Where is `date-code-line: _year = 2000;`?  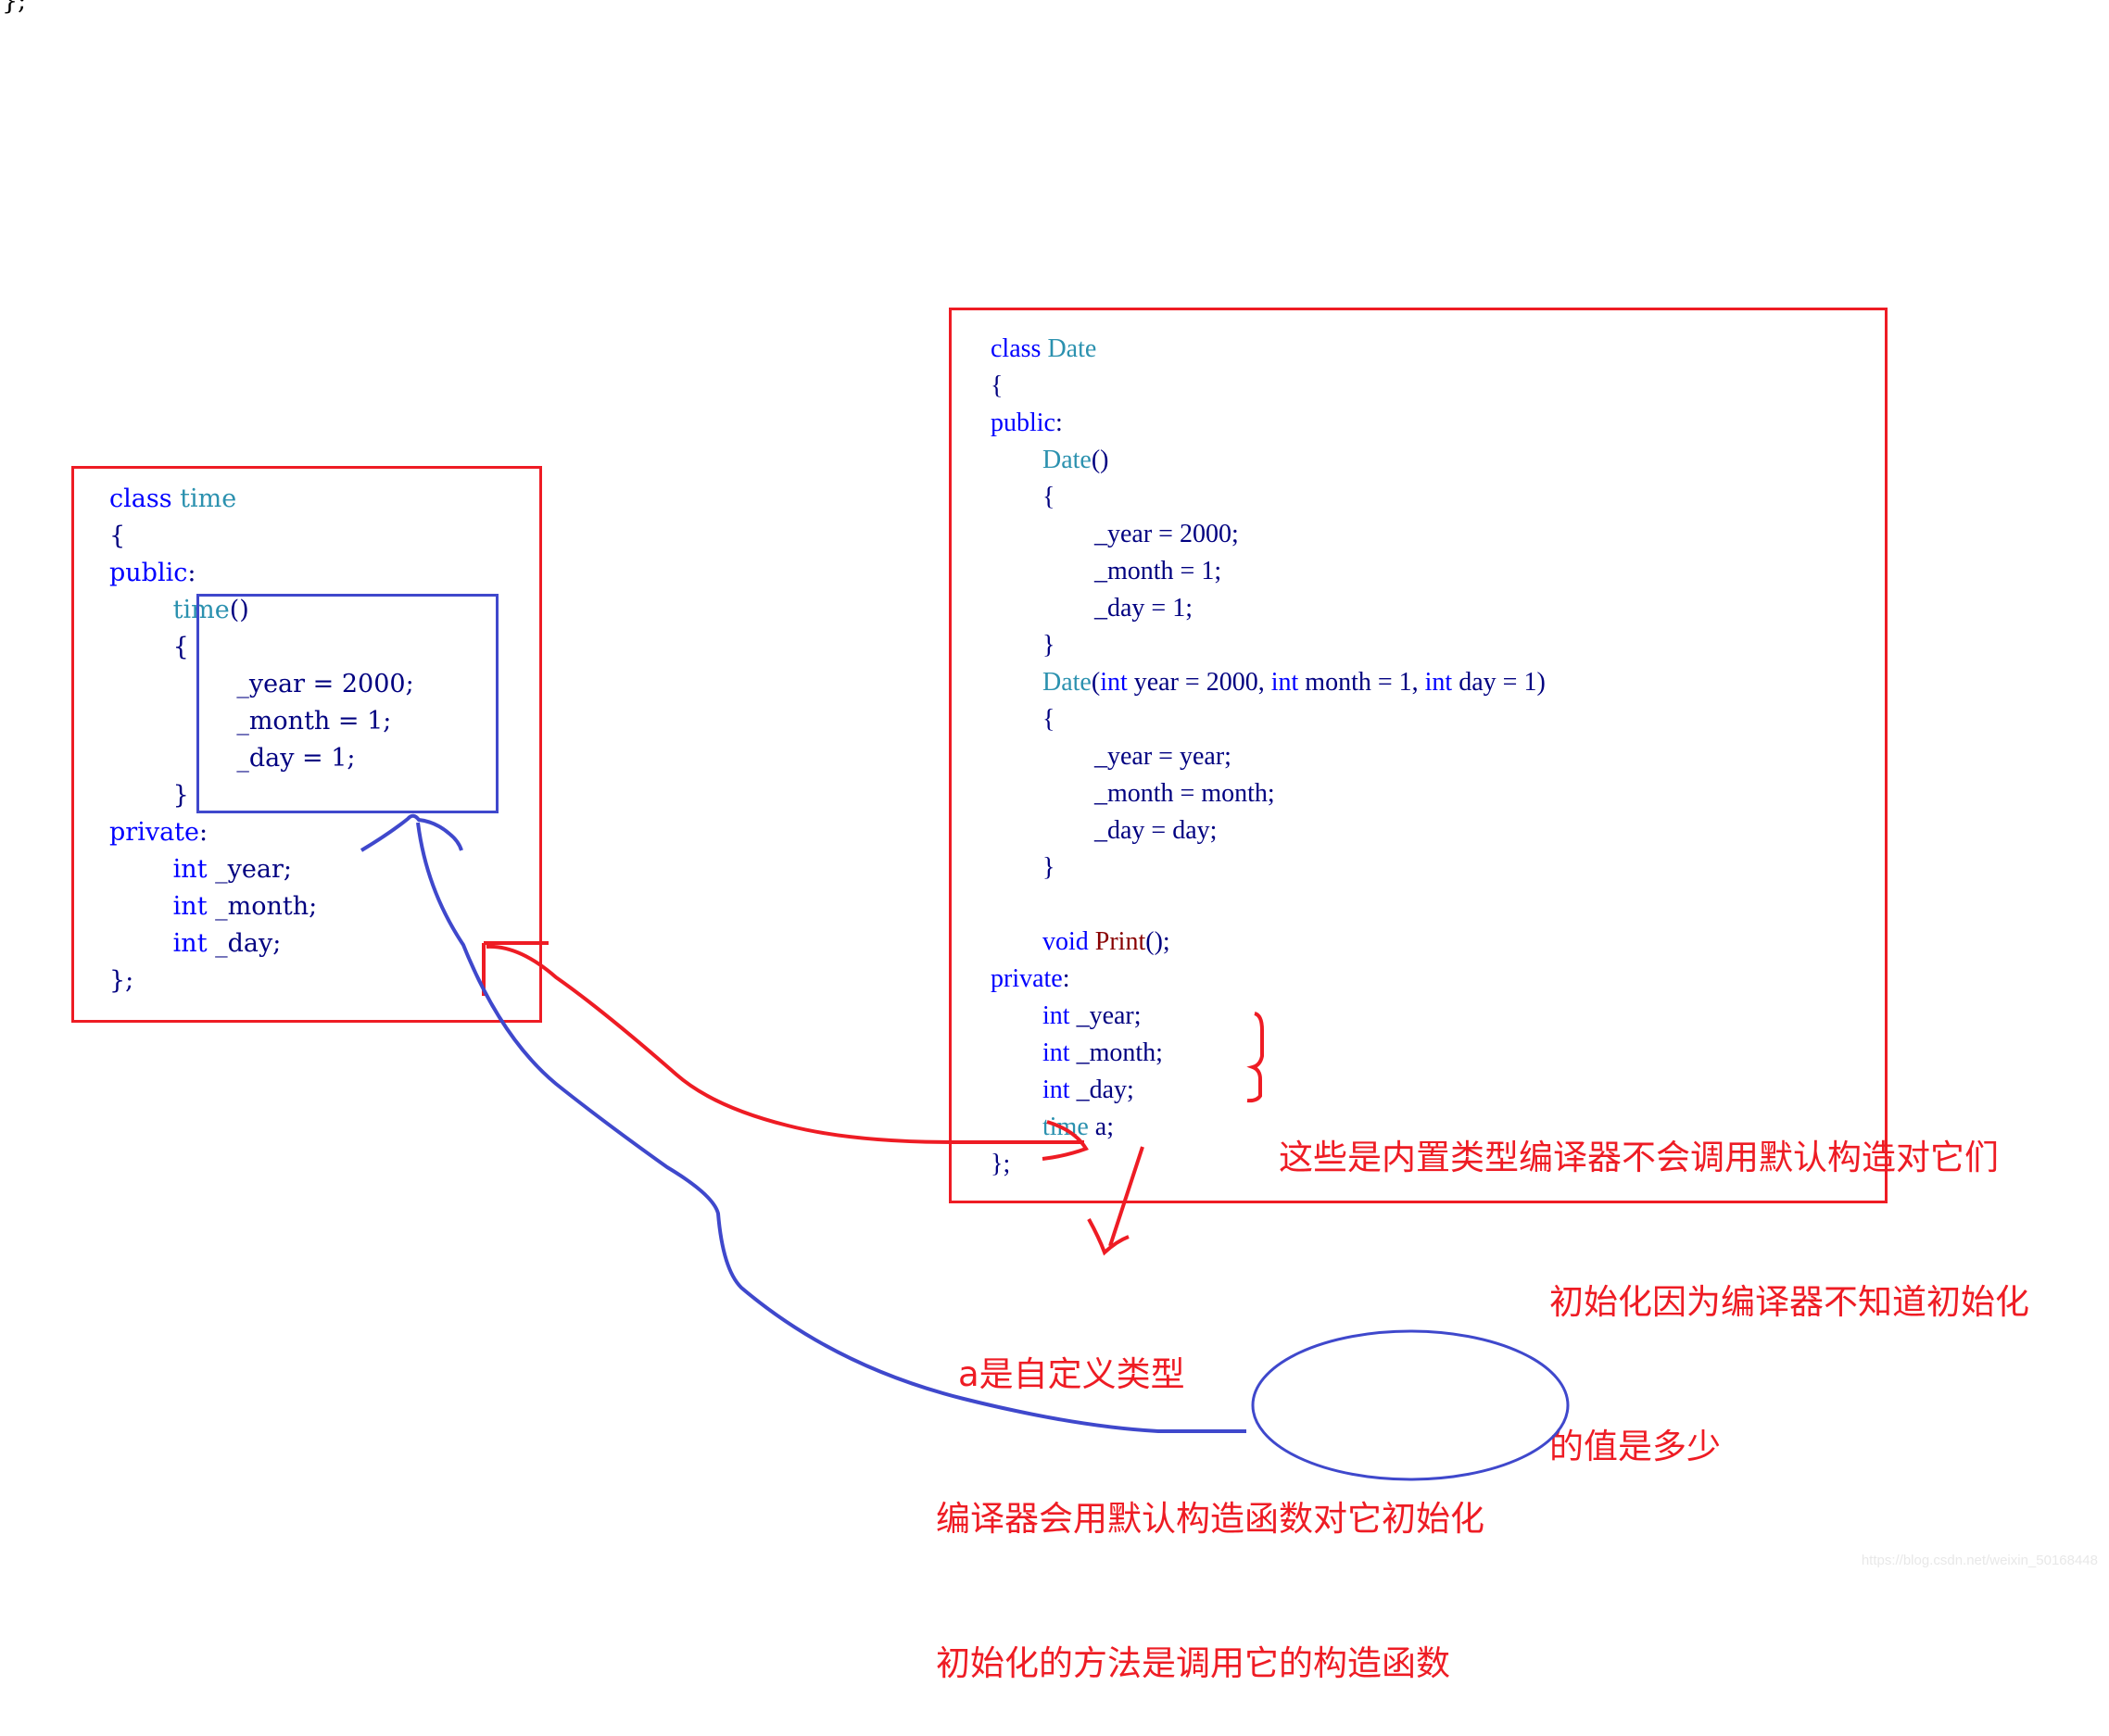 date-code-line: _year = 2000; is located at coordinates (1268, 534).